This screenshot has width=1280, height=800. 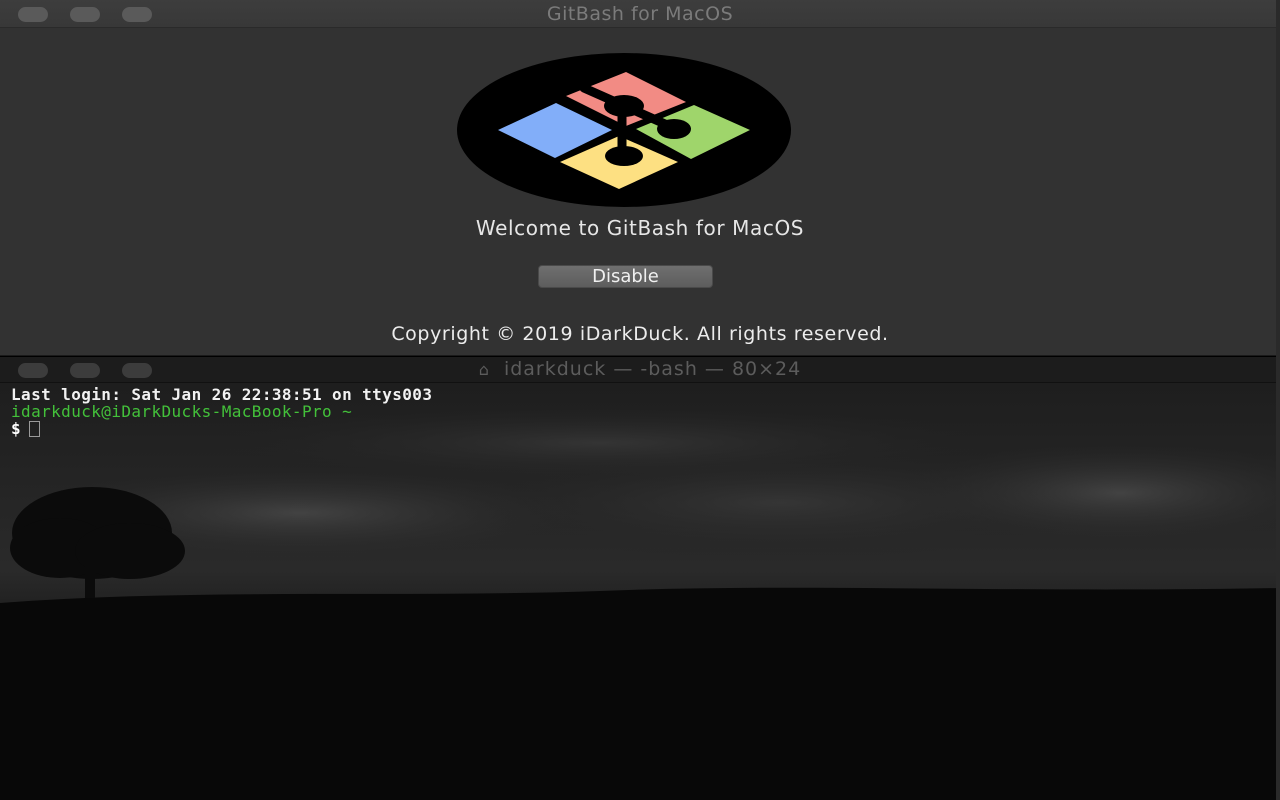 What do you see at coordinates (640, 228) in the screenshot?
I see `welcome-message: Welcome to GitBash for MacOS` at bounding box center [640, 228].